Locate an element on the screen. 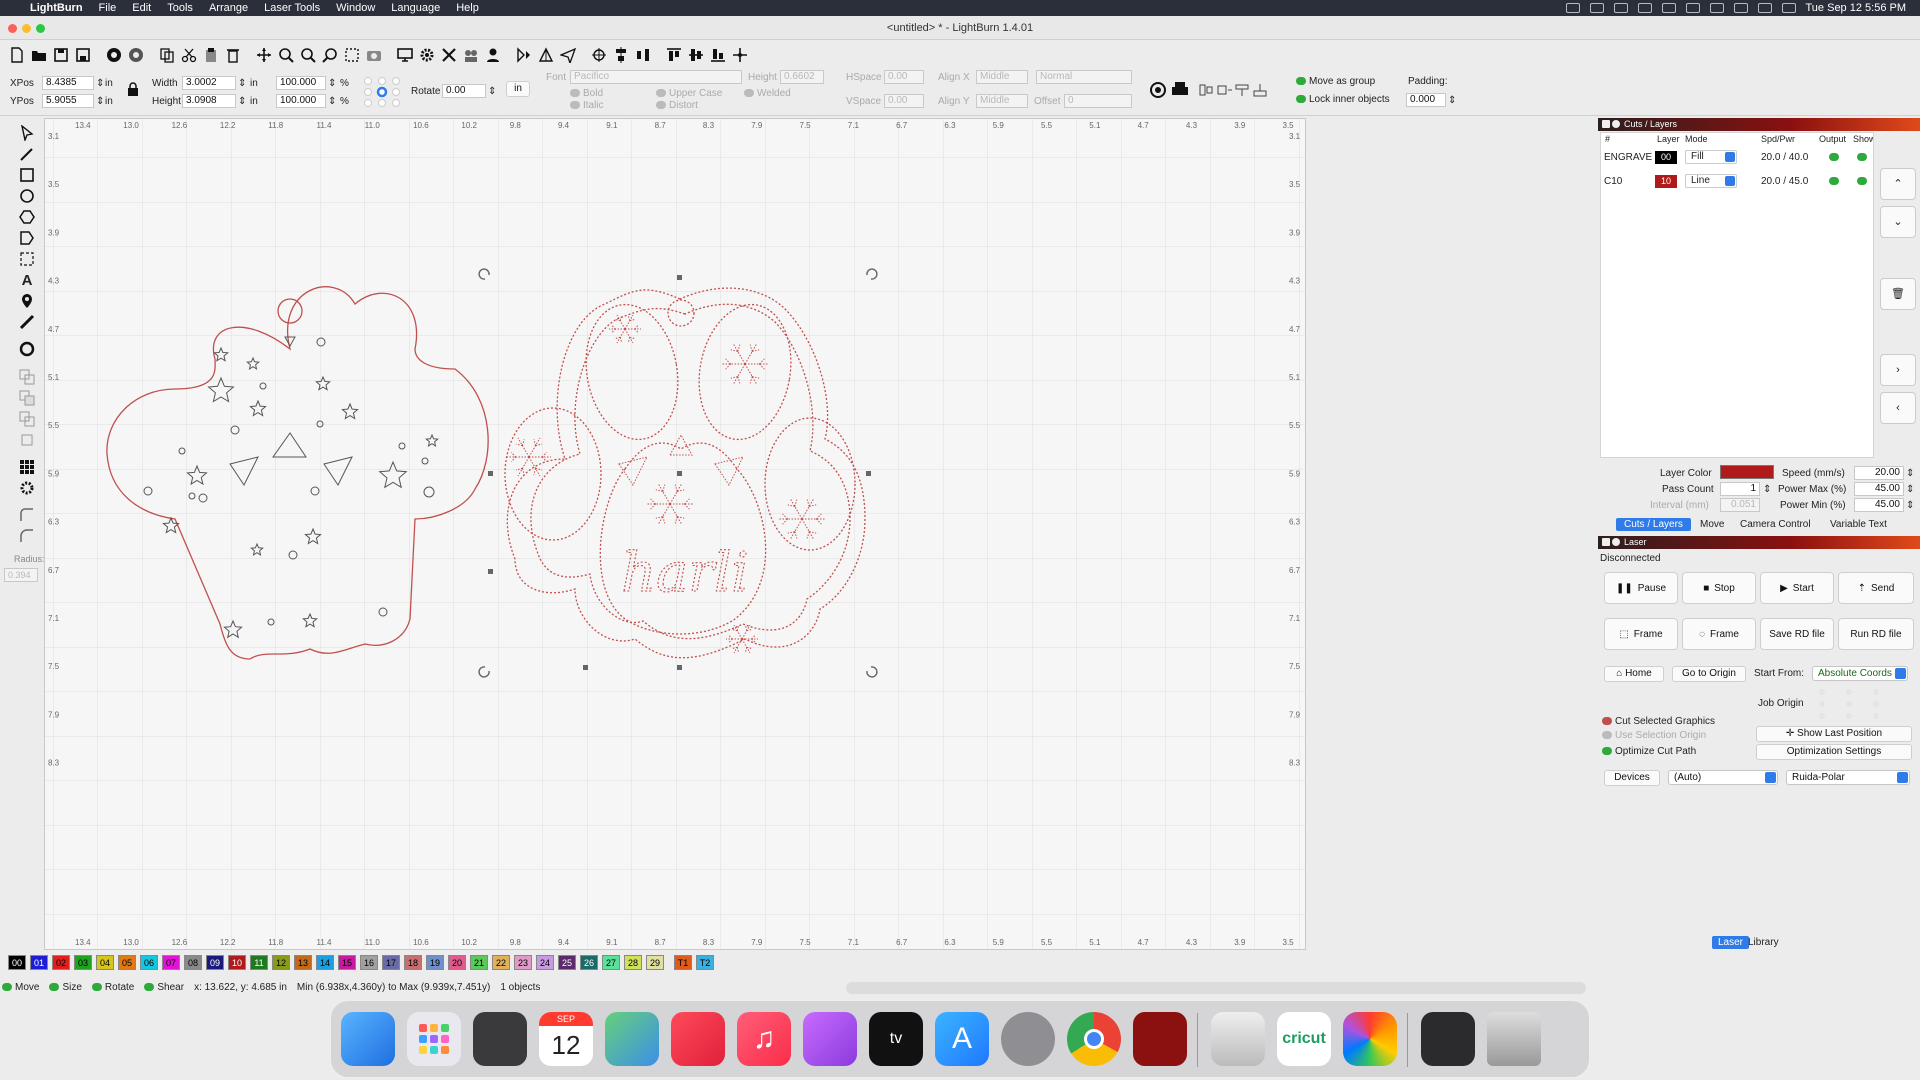 This screenshot has width=1920, height=1080. palette-swatch-T2: T2 is located at coordinates (705, 962).